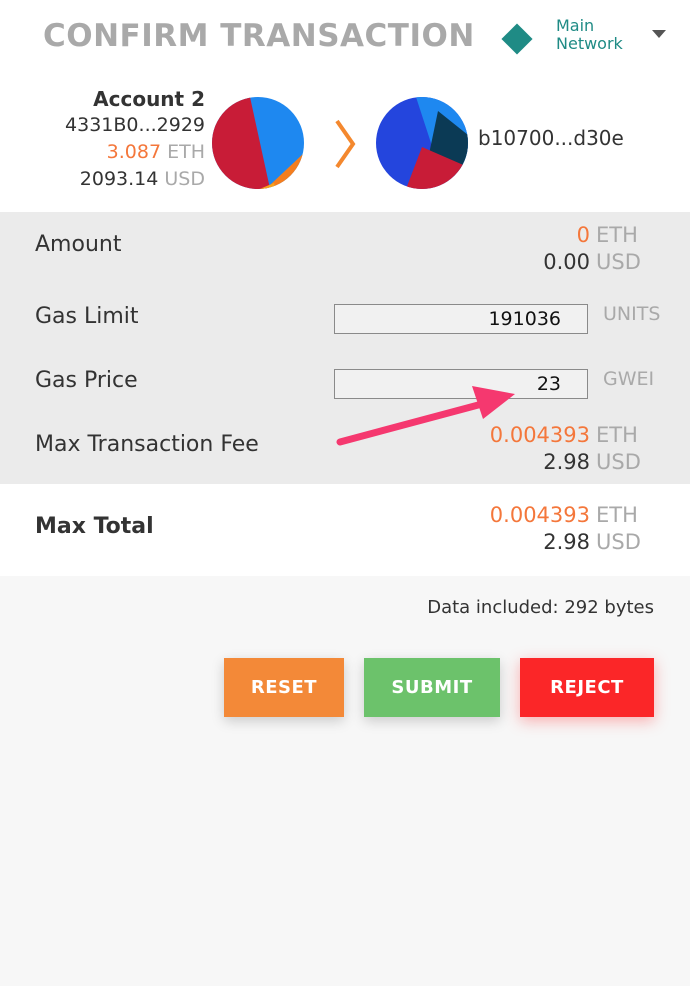 Image resolution: width=690 pixels, height=986 pixels. Describe the element at coordinates (432, 687) in the screenshot. I see `submit-button: SUBMIT` at that location.